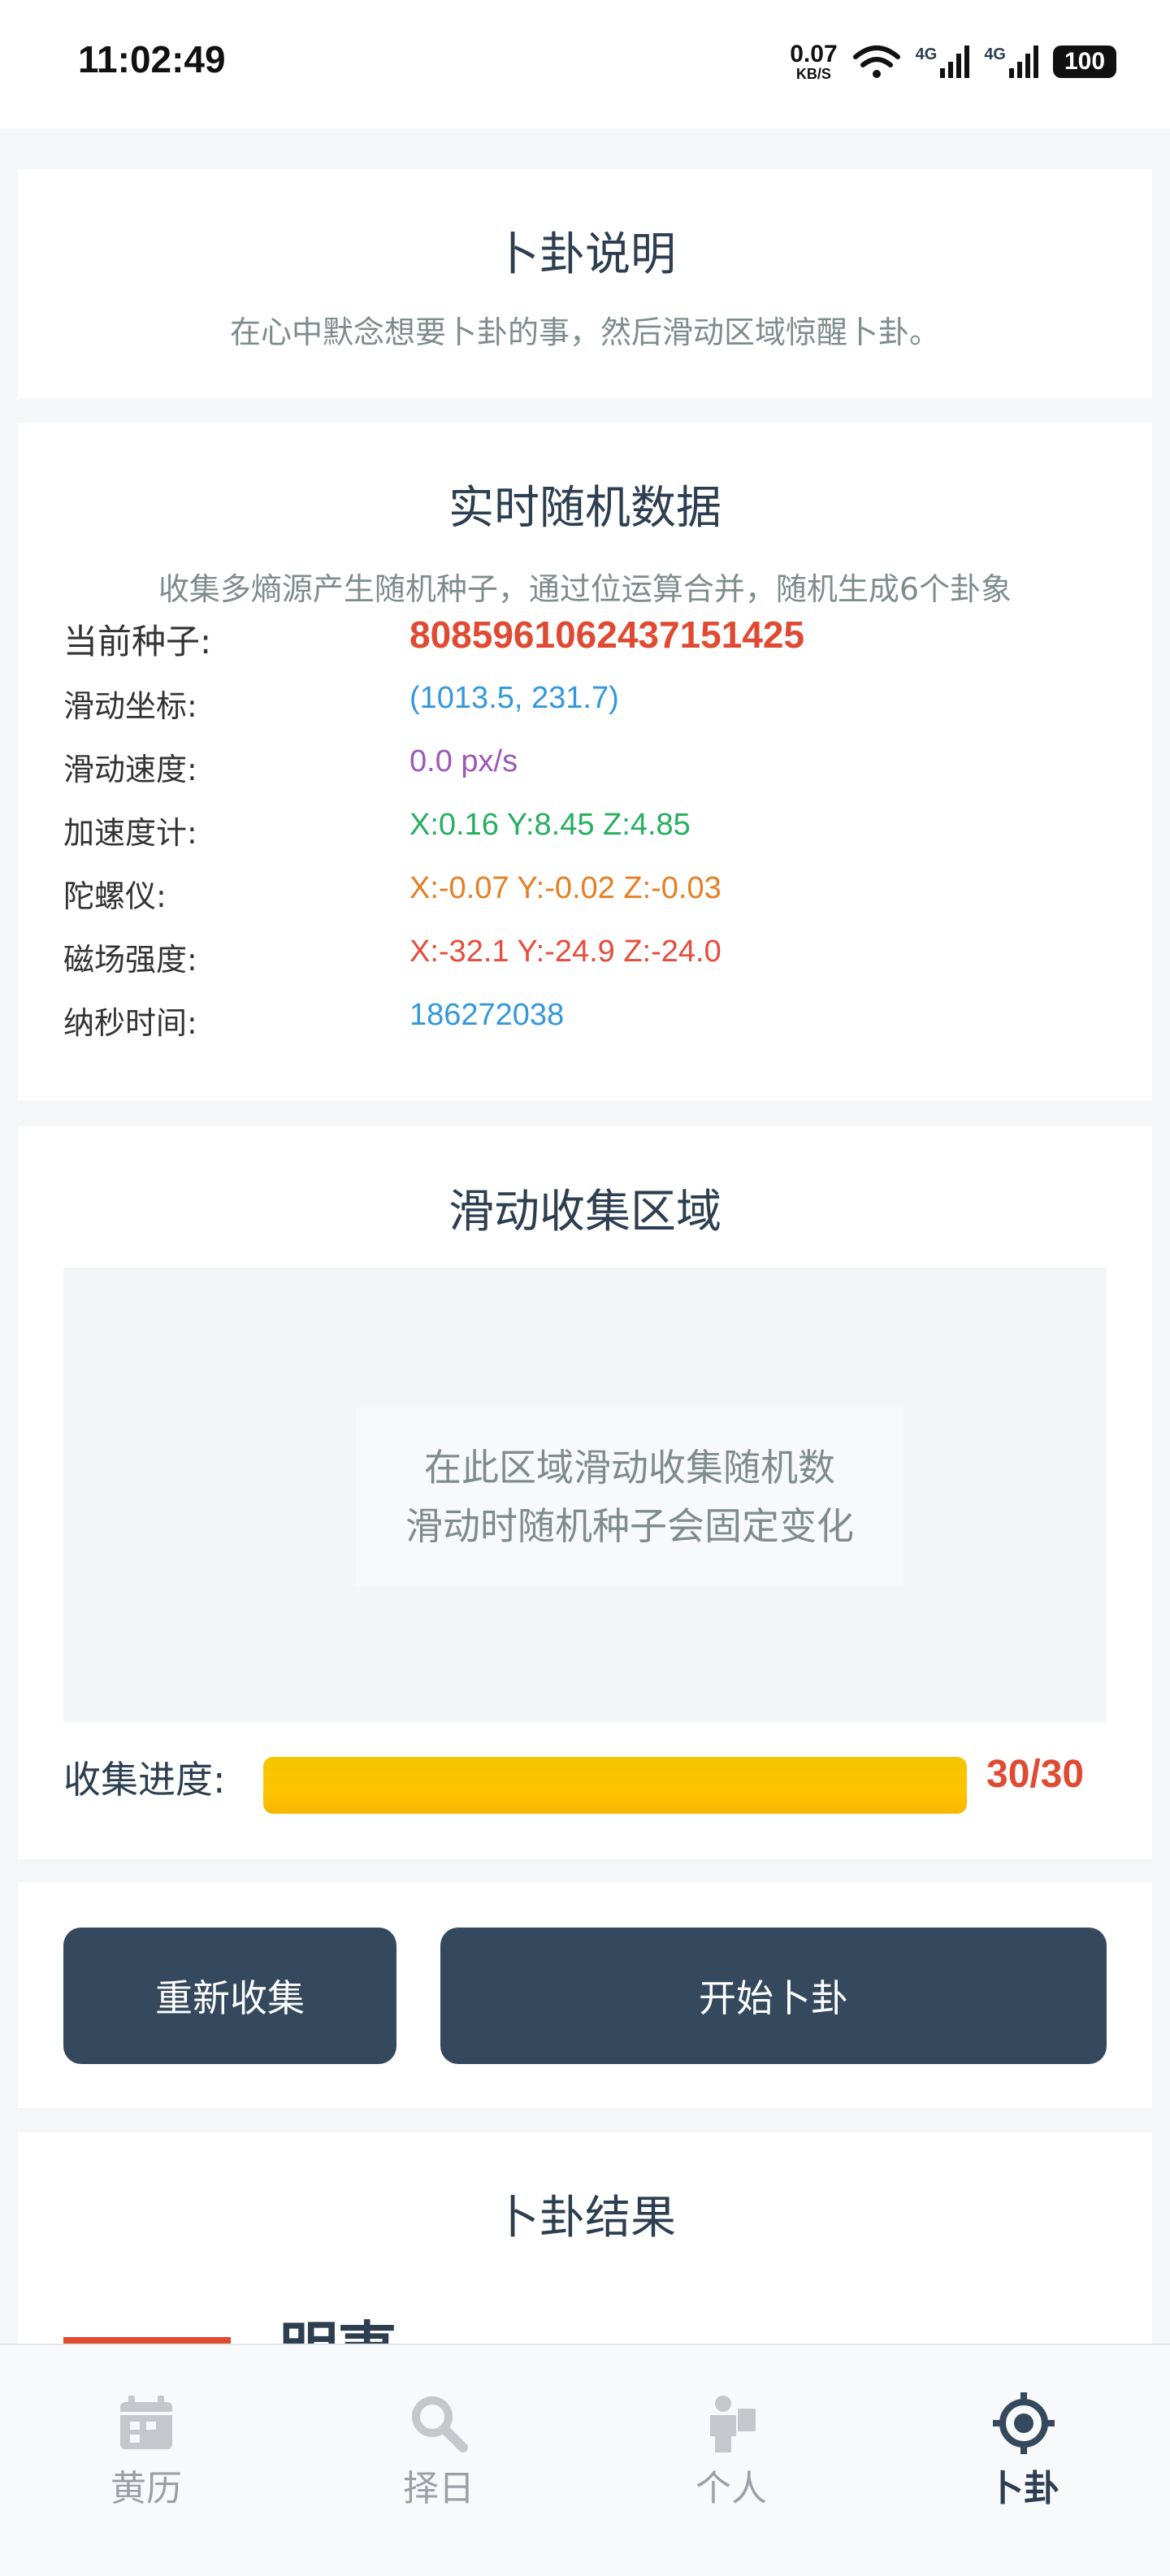 The width and height of the screenshot is (1170, 2576). I want to click on bottom-nav: 黄历 择日 个人 卜卦, so click(585, 2460).